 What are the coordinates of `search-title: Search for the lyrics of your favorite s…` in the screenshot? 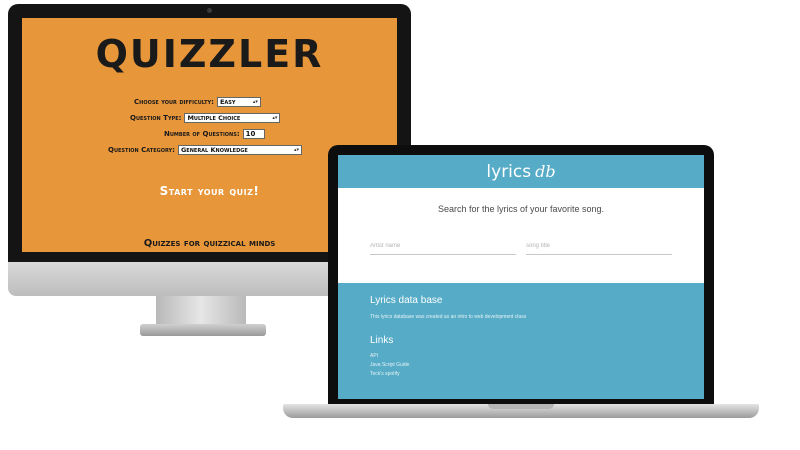 It's located at (521, 209).